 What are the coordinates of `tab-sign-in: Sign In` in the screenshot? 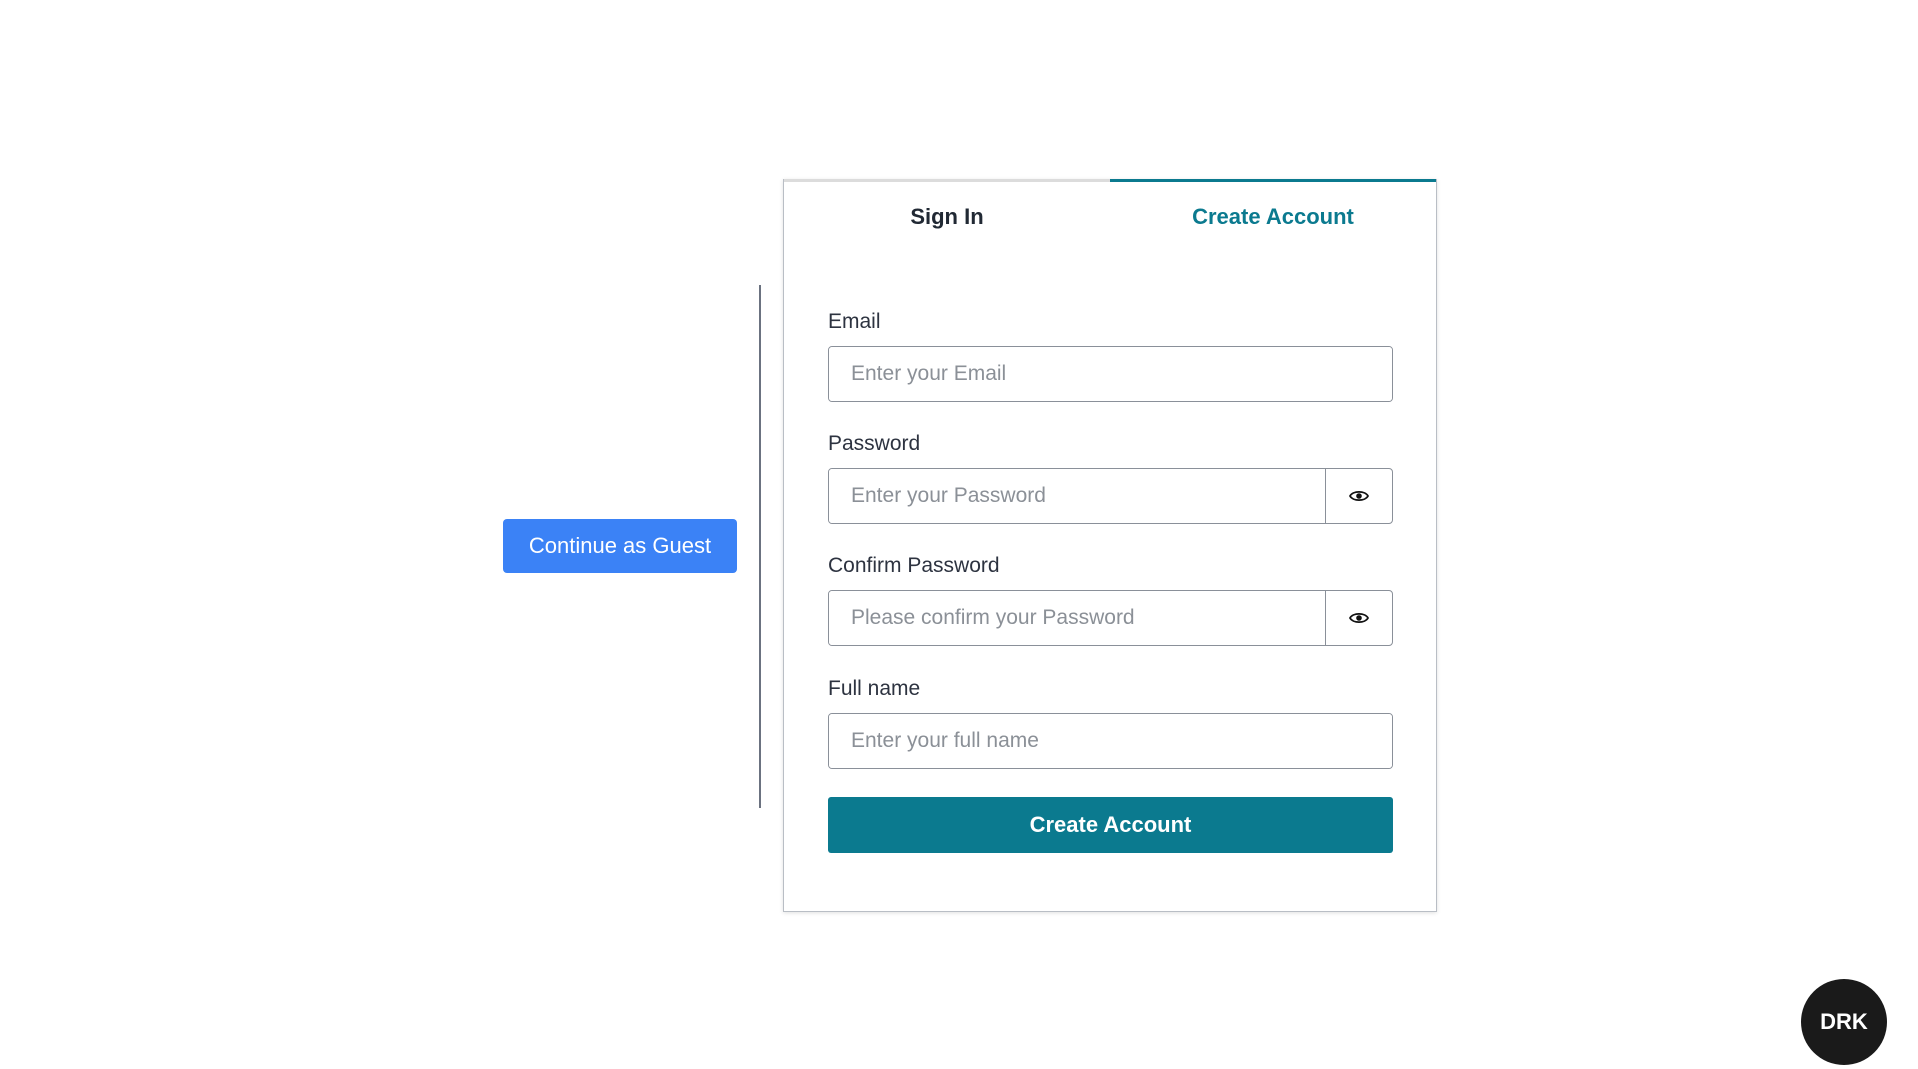 It's located at (947, 214).